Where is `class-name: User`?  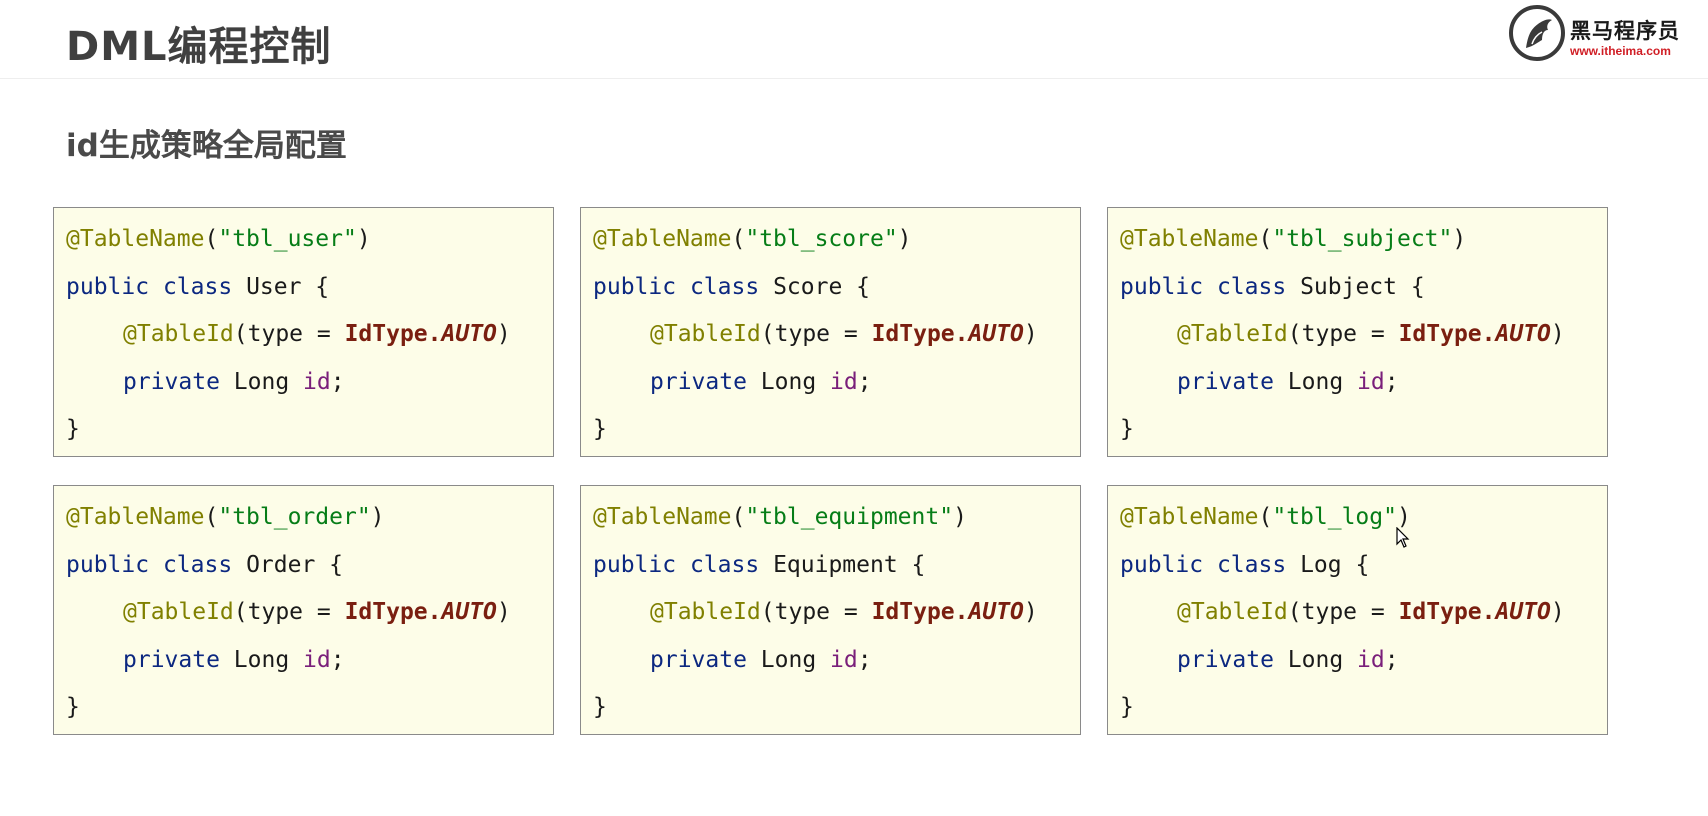 class-name: User is located at coordinates (274, 286).